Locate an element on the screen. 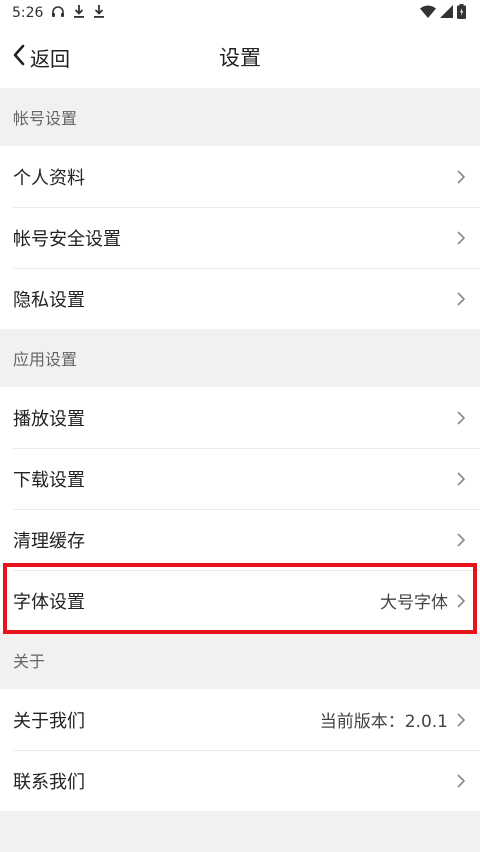  section-header-account: 帐号设置 is located at coordinates (240, 117).